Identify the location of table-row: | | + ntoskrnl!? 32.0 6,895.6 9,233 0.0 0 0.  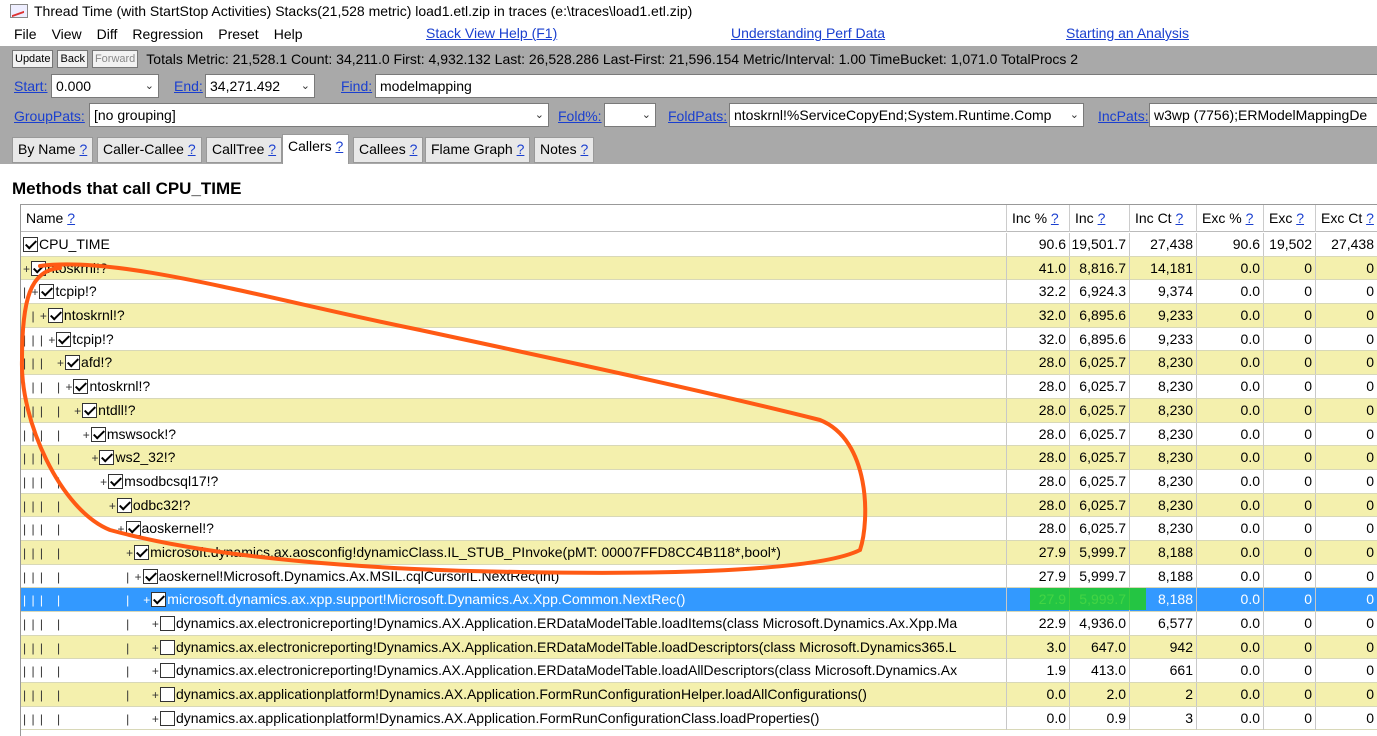
(699, 316).